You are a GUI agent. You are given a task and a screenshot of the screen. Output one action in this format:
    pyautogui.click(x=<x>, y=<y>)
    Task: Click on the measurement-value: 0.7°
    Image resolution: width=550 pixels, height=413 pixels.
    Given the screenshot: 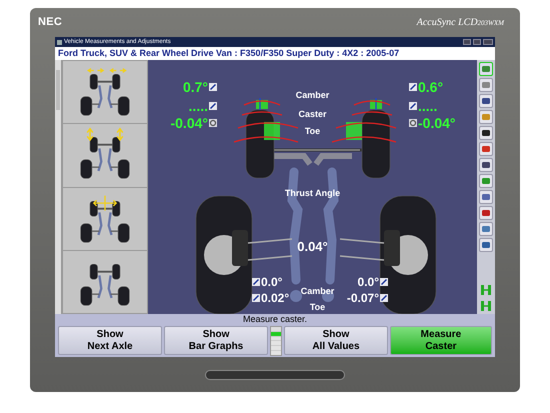 What is the action you would take?
    pyautogui.click(x=195, y=87)
    